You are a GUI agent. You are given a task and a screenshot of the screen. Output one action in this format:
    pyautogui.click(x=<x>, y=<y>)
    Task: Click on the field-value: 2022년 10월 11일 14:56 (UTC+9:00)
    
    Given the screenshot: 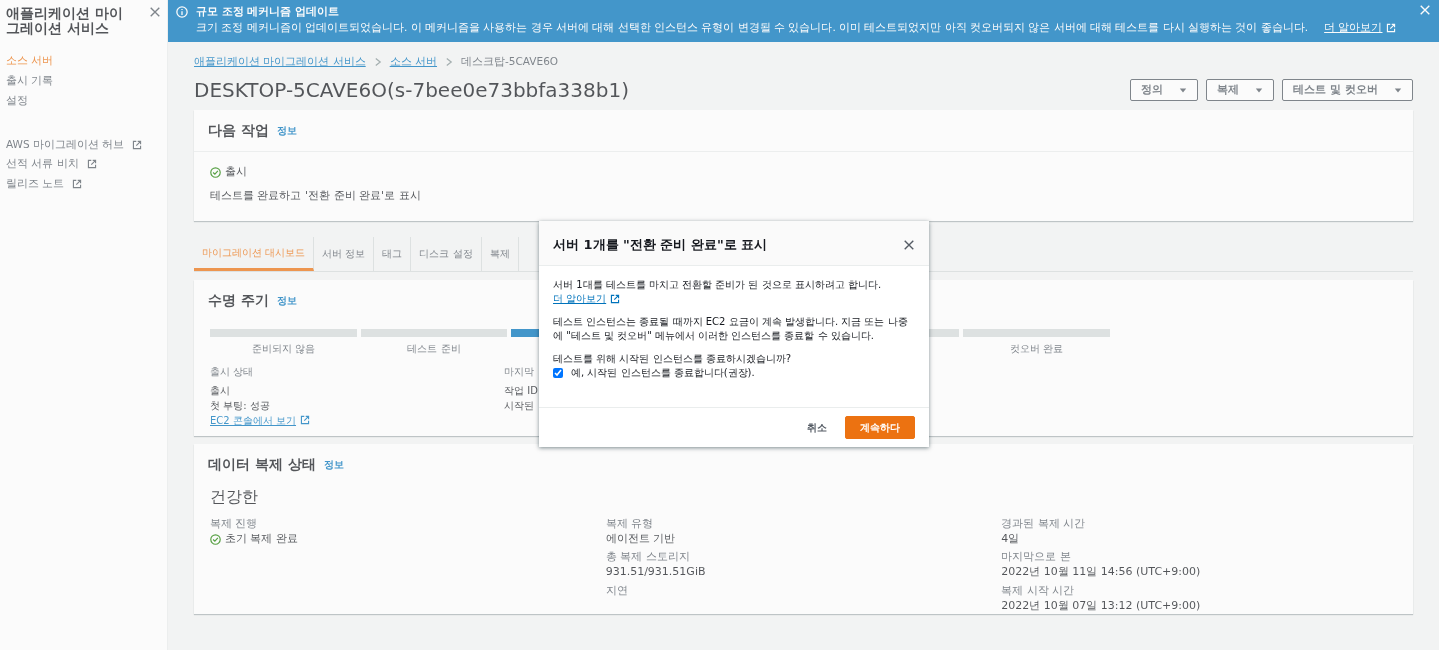 What is the action you would take?
    pyautogui.click(x=1101, y=573)
    